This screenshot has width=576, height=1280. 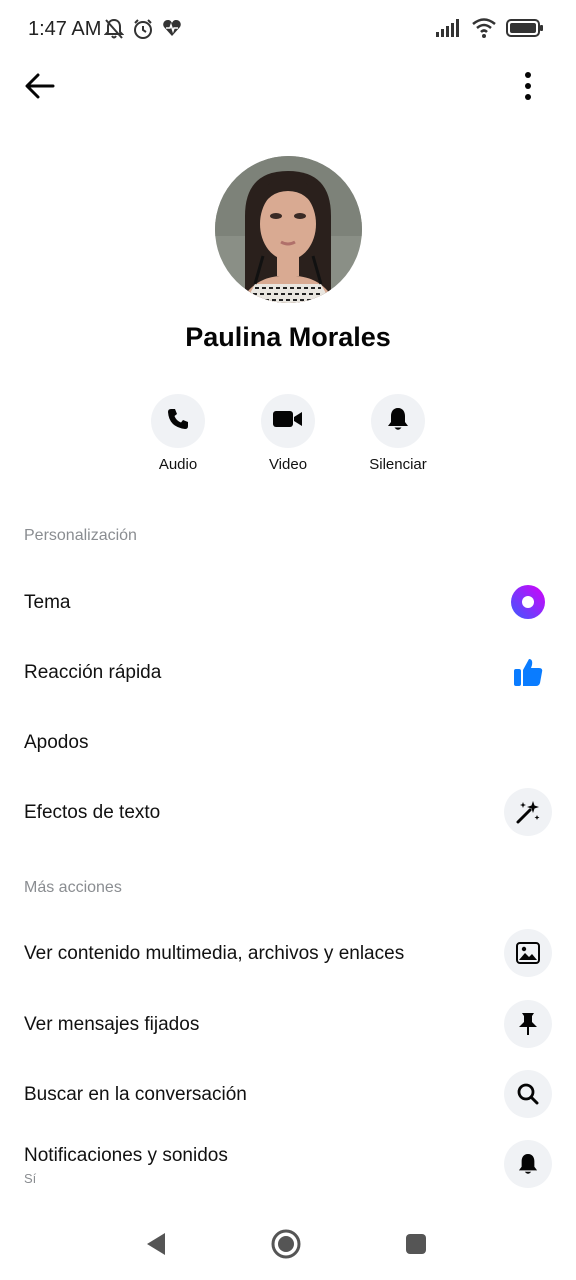 What do you see at coordinates (398, 464) in the screenshot?
I see `mute-label: Silenciar` at bounding box center [398, 464].